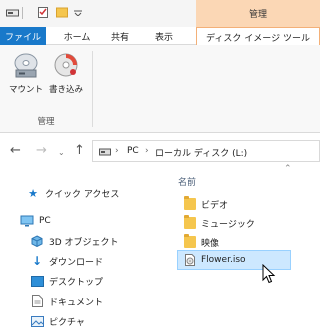  I want to click on tab-file: ファイル, so click(23, 36).